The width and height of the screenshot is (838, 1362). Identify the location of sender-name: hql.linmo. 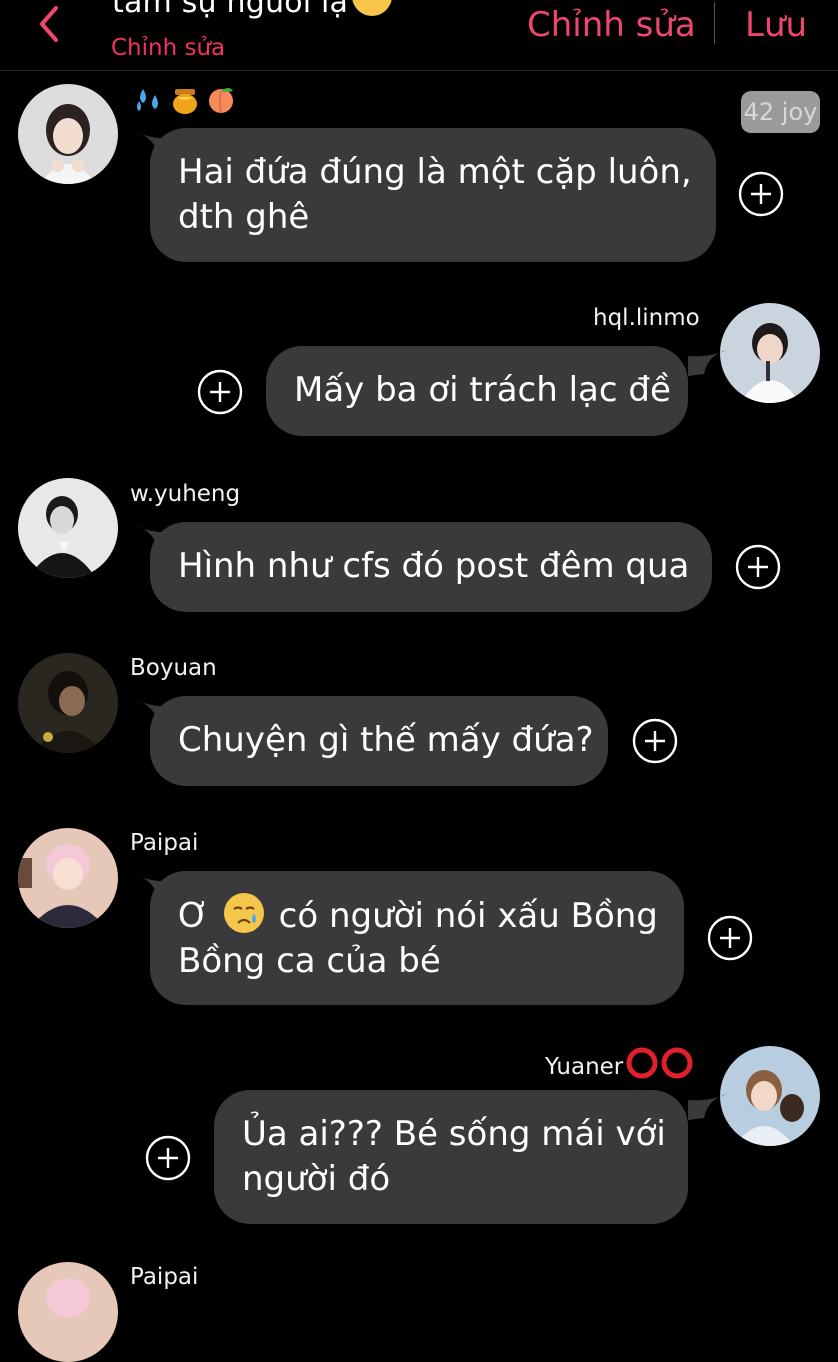
(646, 318).